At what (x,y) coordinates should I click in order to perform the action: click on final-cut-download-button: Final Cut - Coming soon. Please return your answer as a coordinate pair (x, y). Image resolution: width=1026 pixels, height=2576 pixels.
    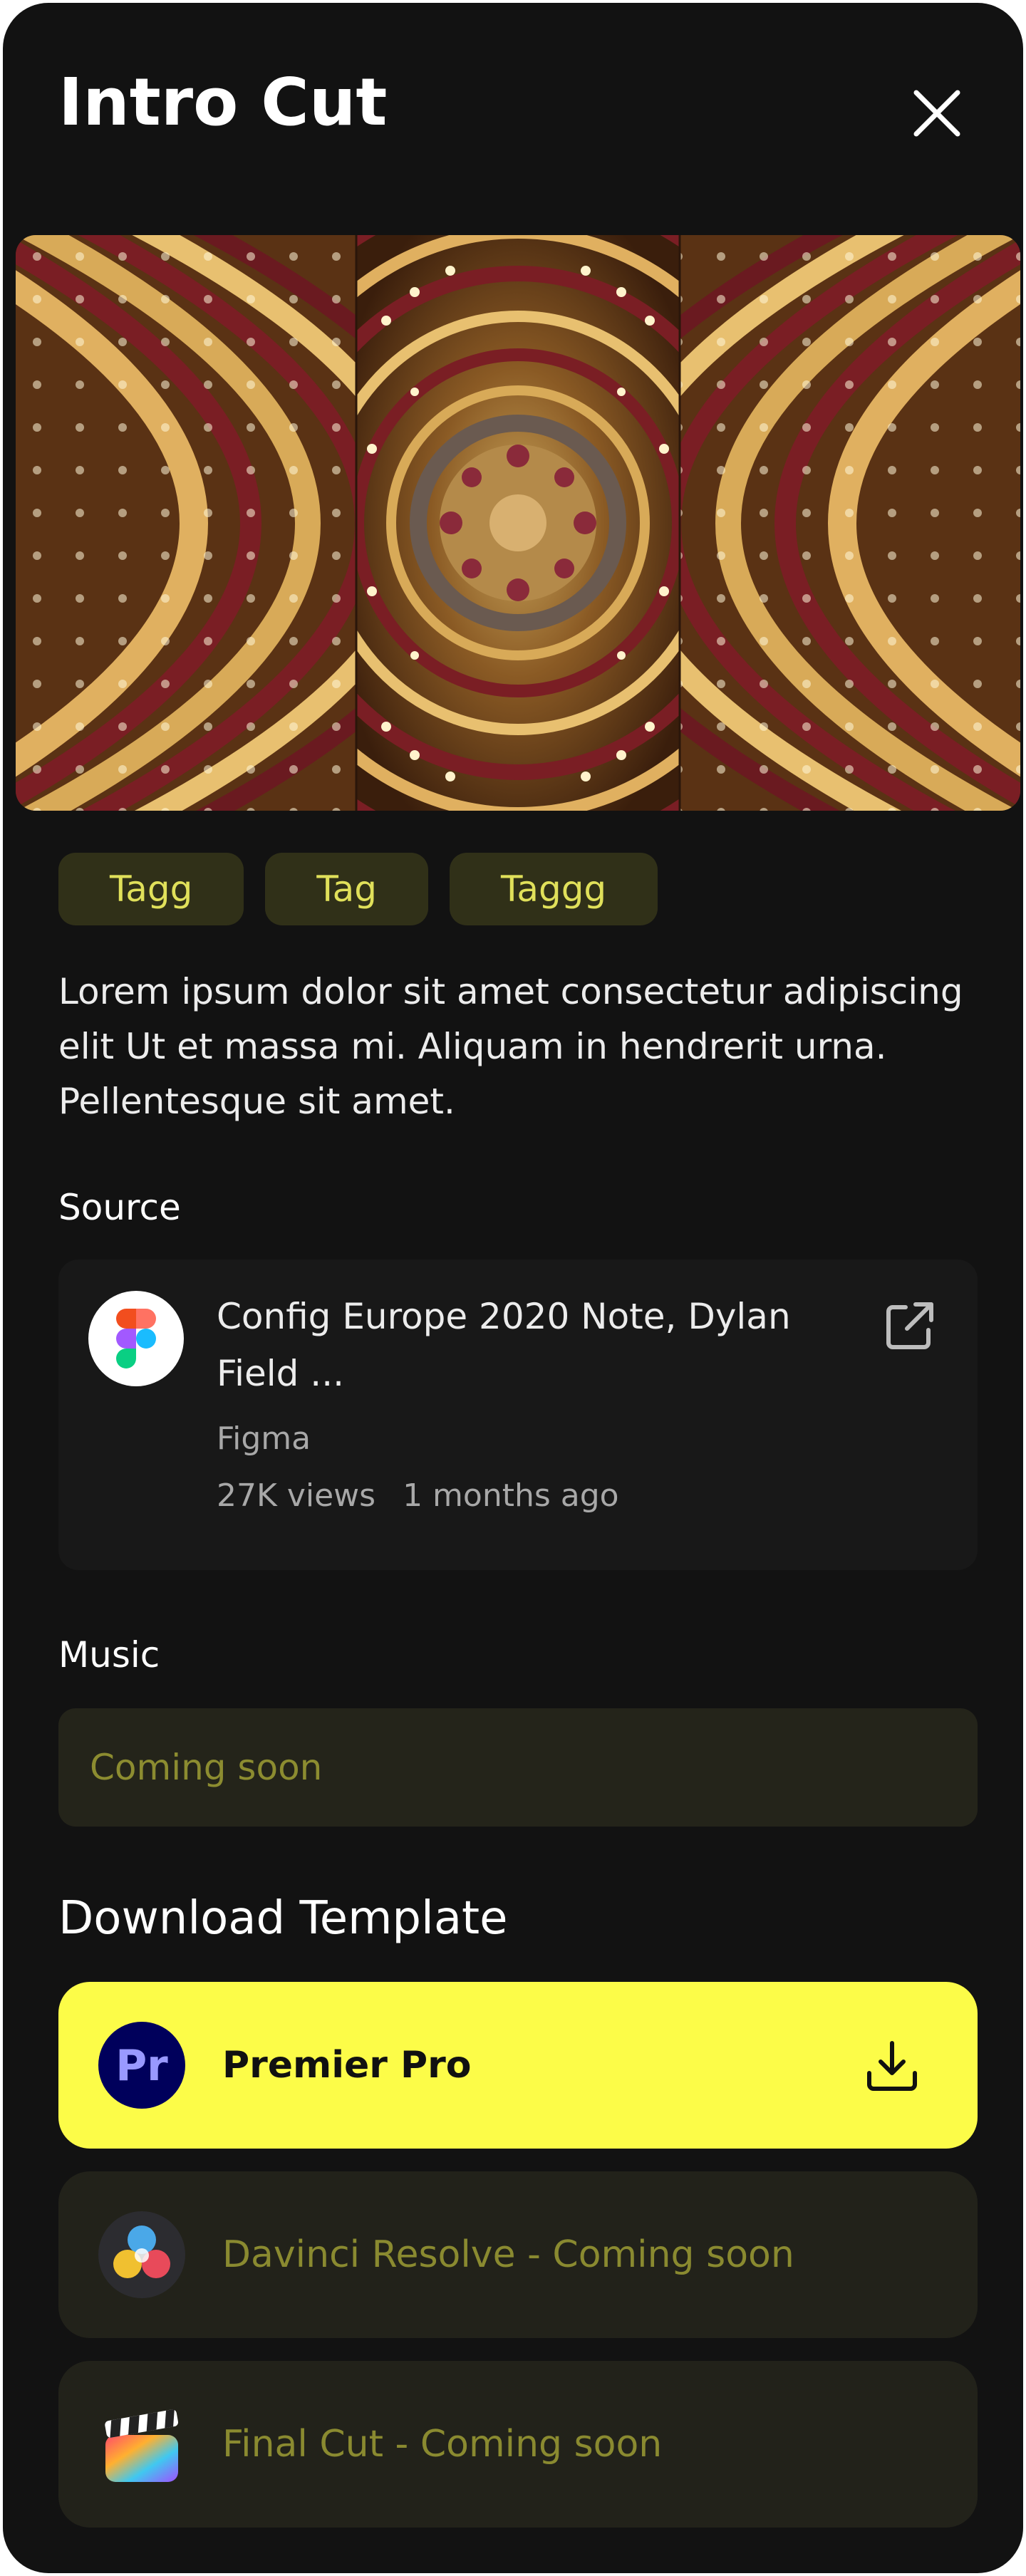
    Looking at the image, I should click on (518, 2444).